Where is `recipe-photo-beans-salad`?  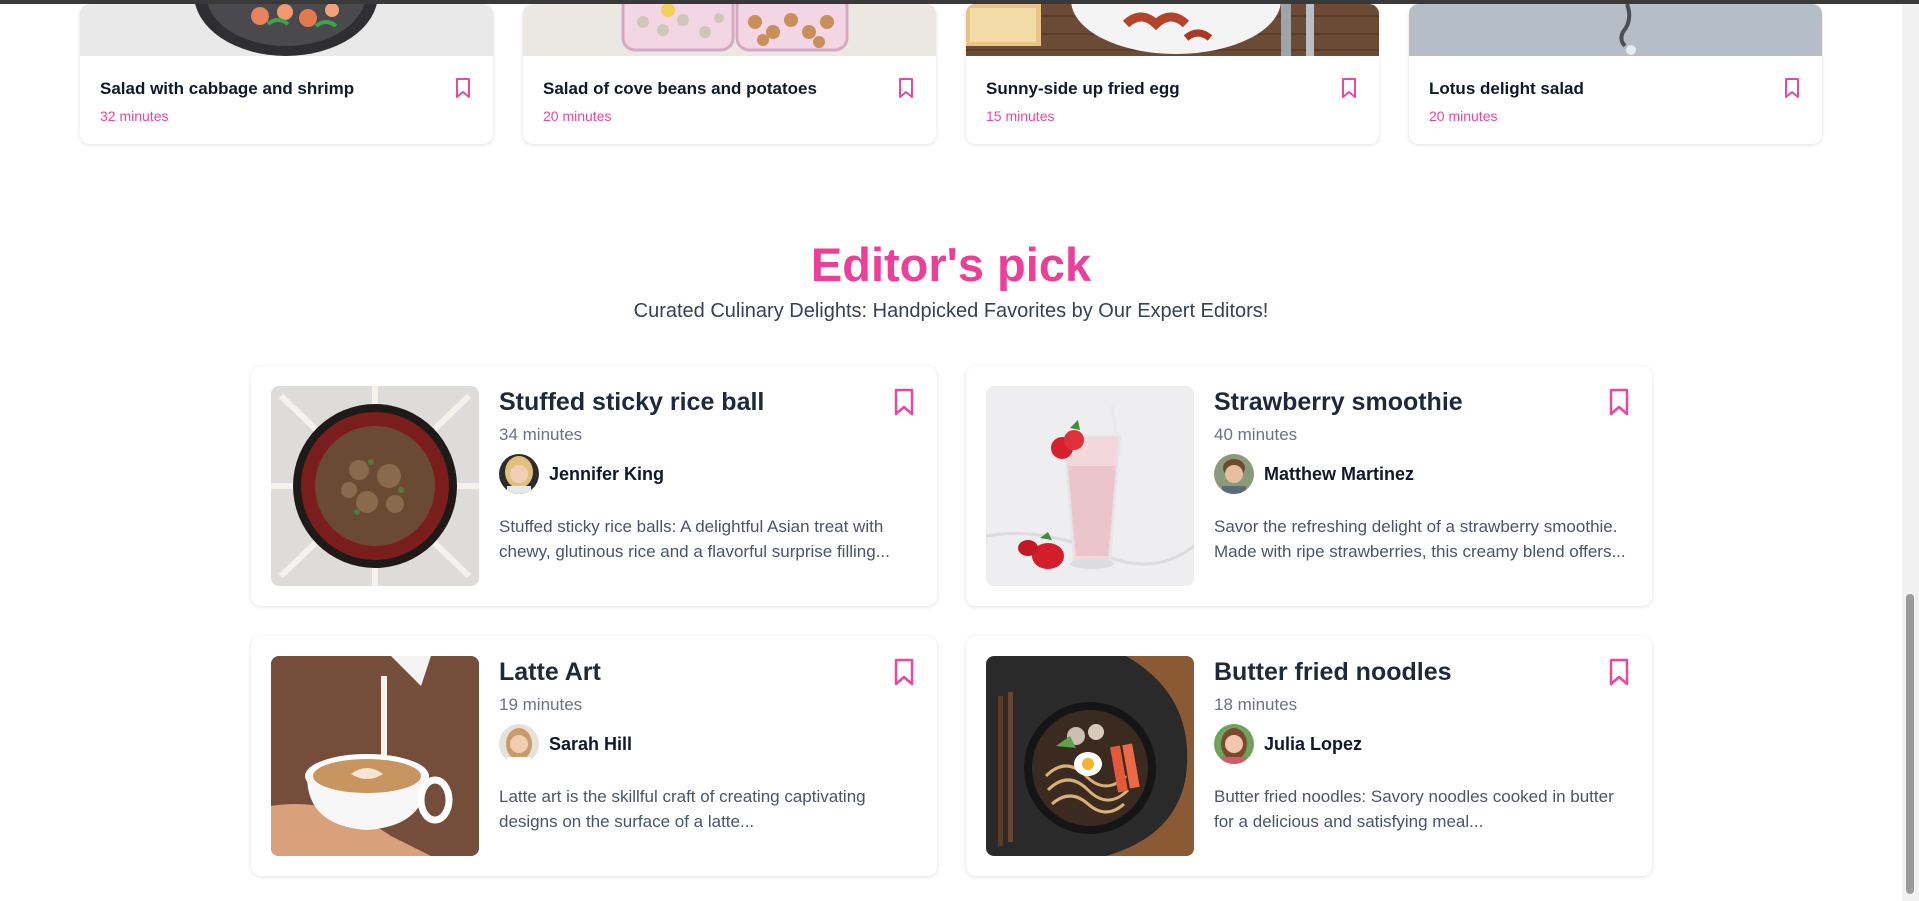
recipe-photo-beans-salad is located at coordinates (729, 30).